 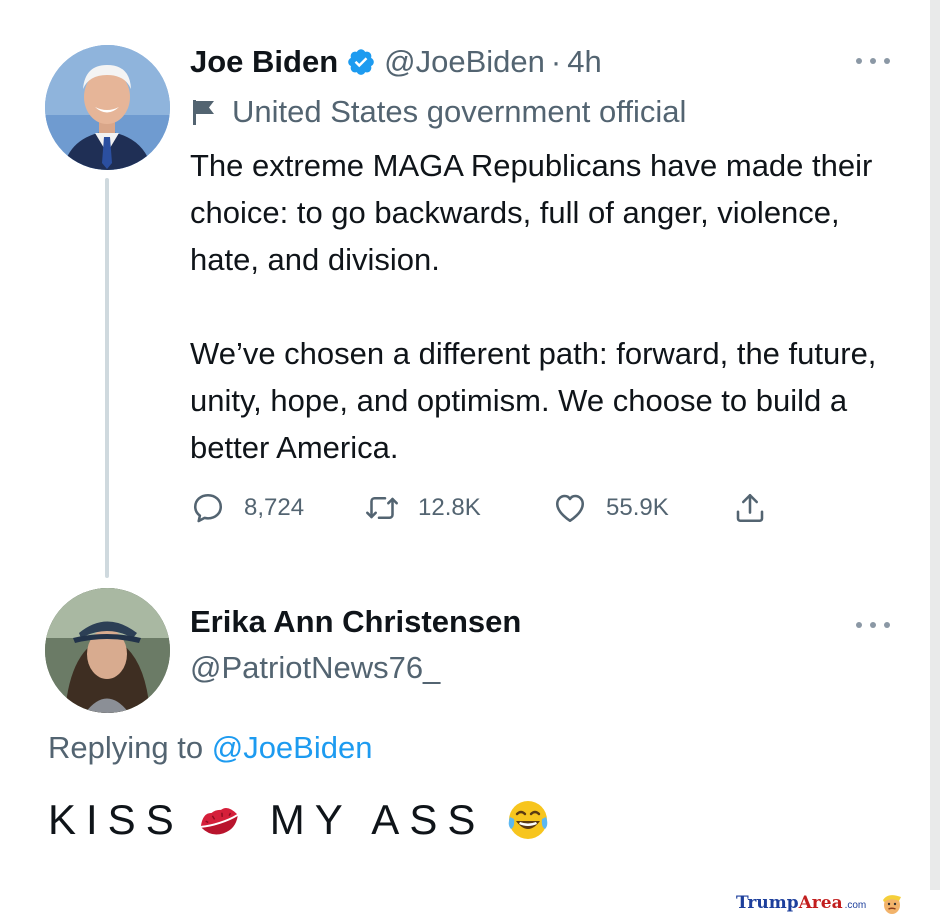 What do you see at coordinates (449, 507) in the screenshot?
I see `retweet-count: 12.8K` at bounding box center [449, 507].